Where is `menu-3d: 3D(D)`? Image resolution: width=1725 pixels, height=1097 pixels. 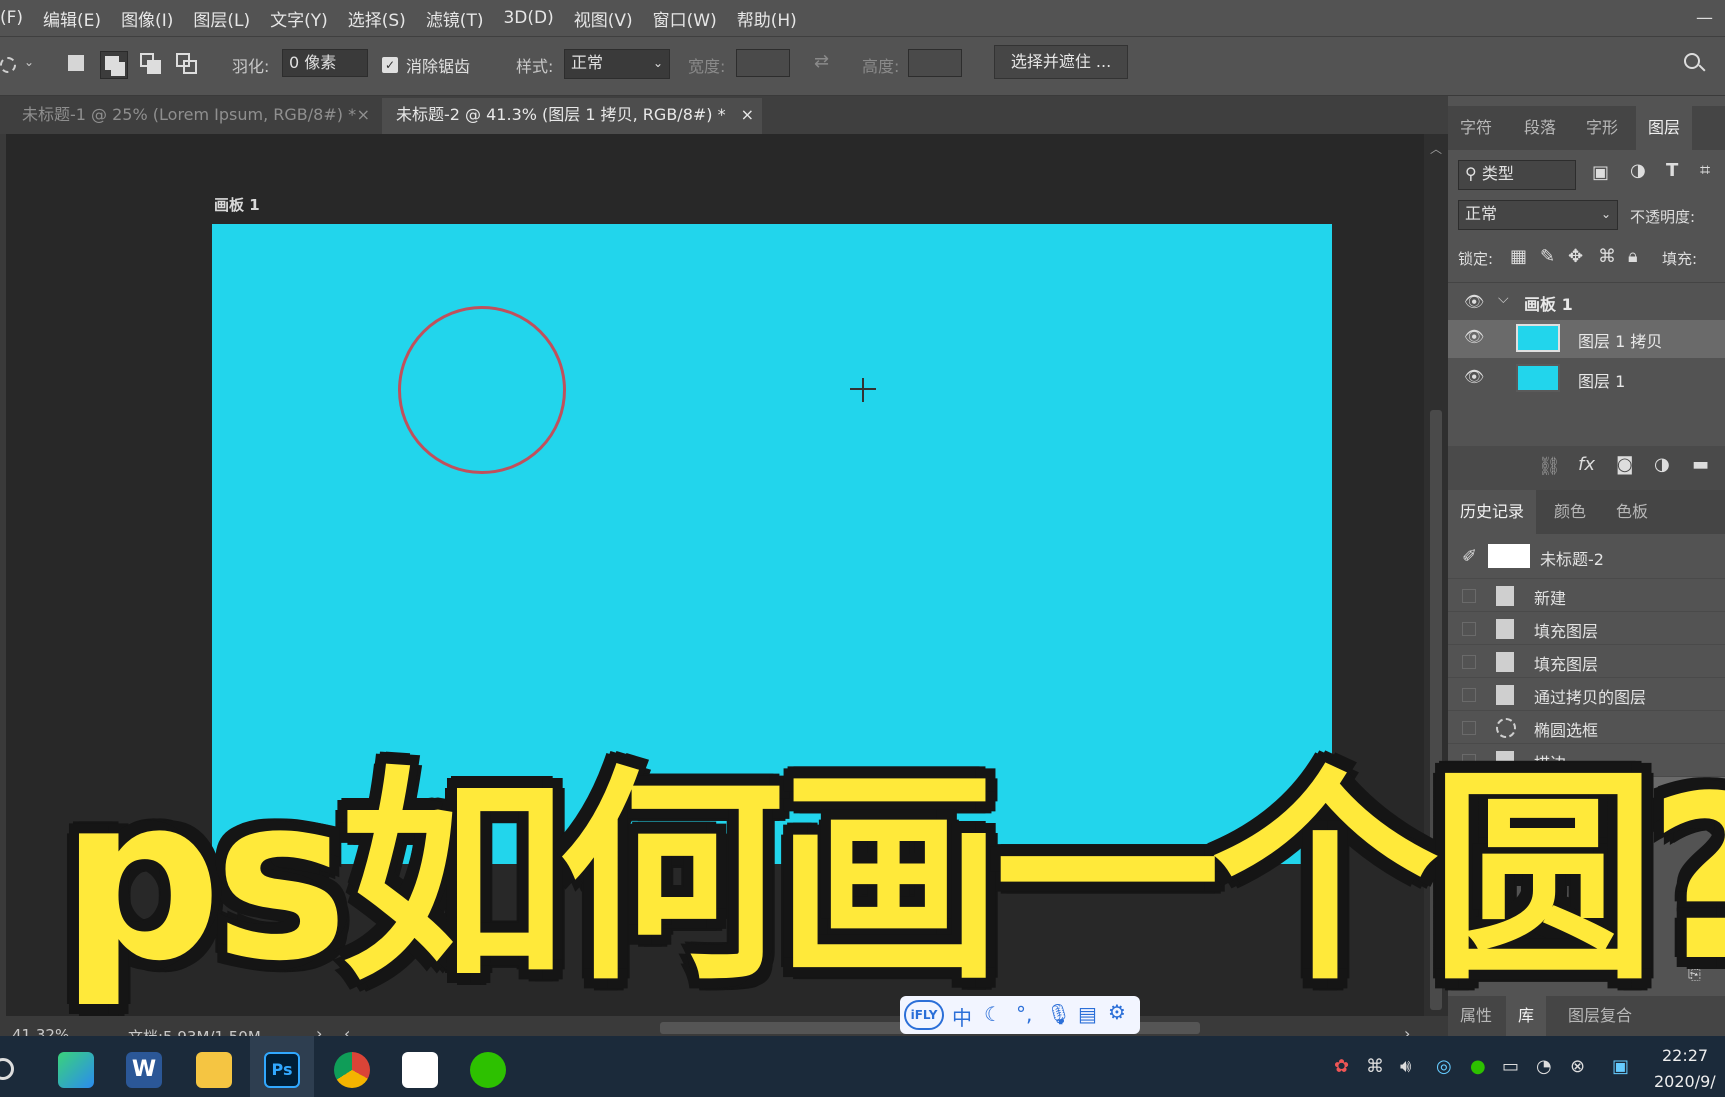 menu-3d: 3D(D) is located at coordinates (528, 18).